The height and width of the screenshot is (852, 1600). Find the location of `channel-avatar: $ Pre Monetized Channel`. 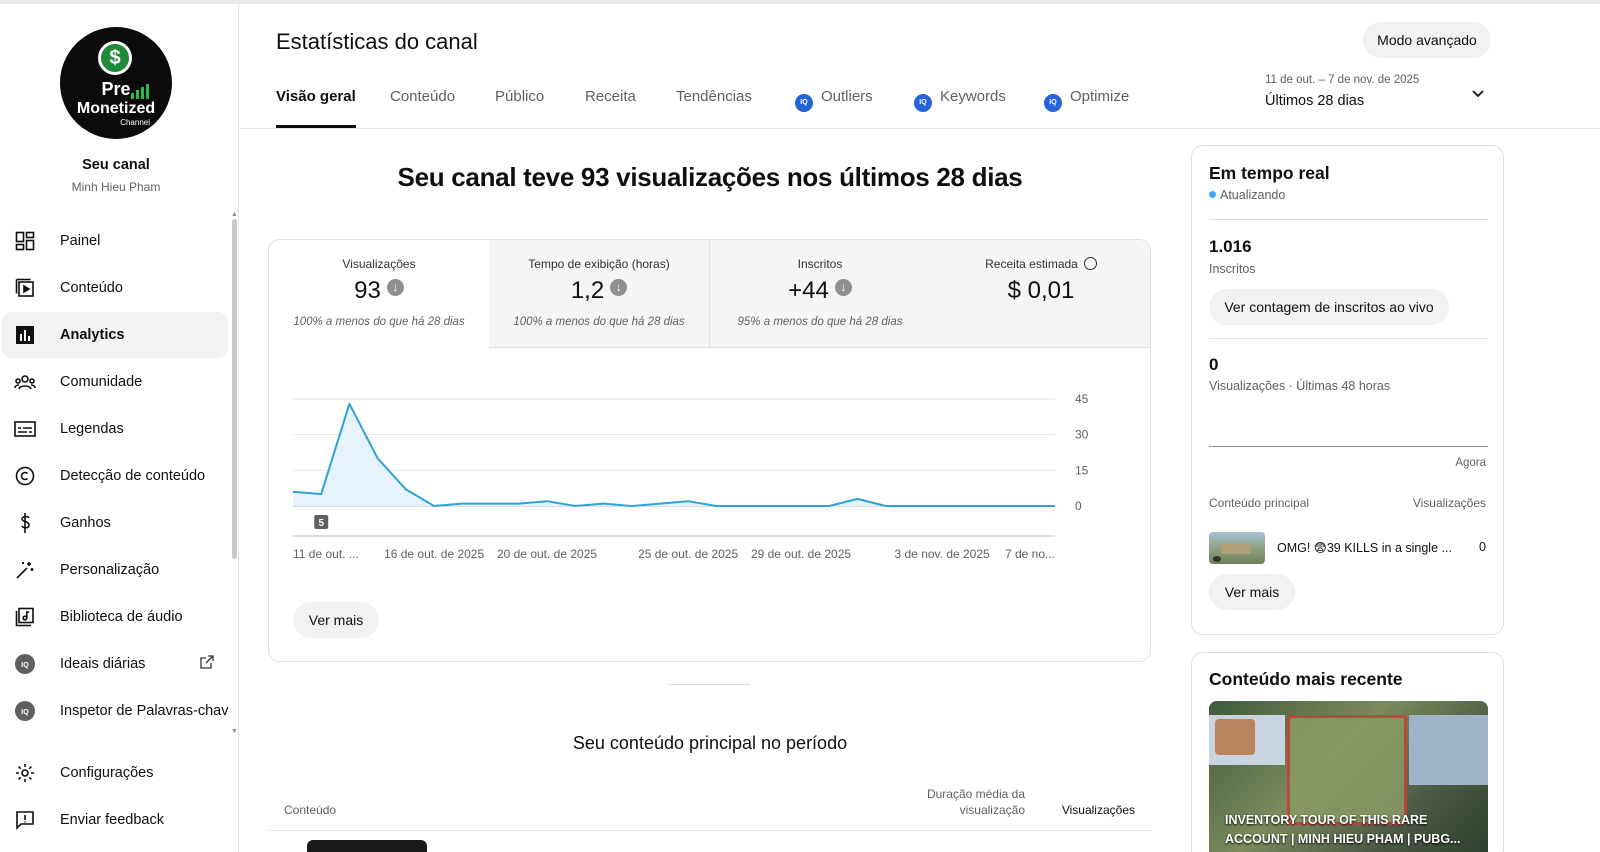

channel-avatar: $ Pre Monetized Channel is located at coordinates (116, 83).